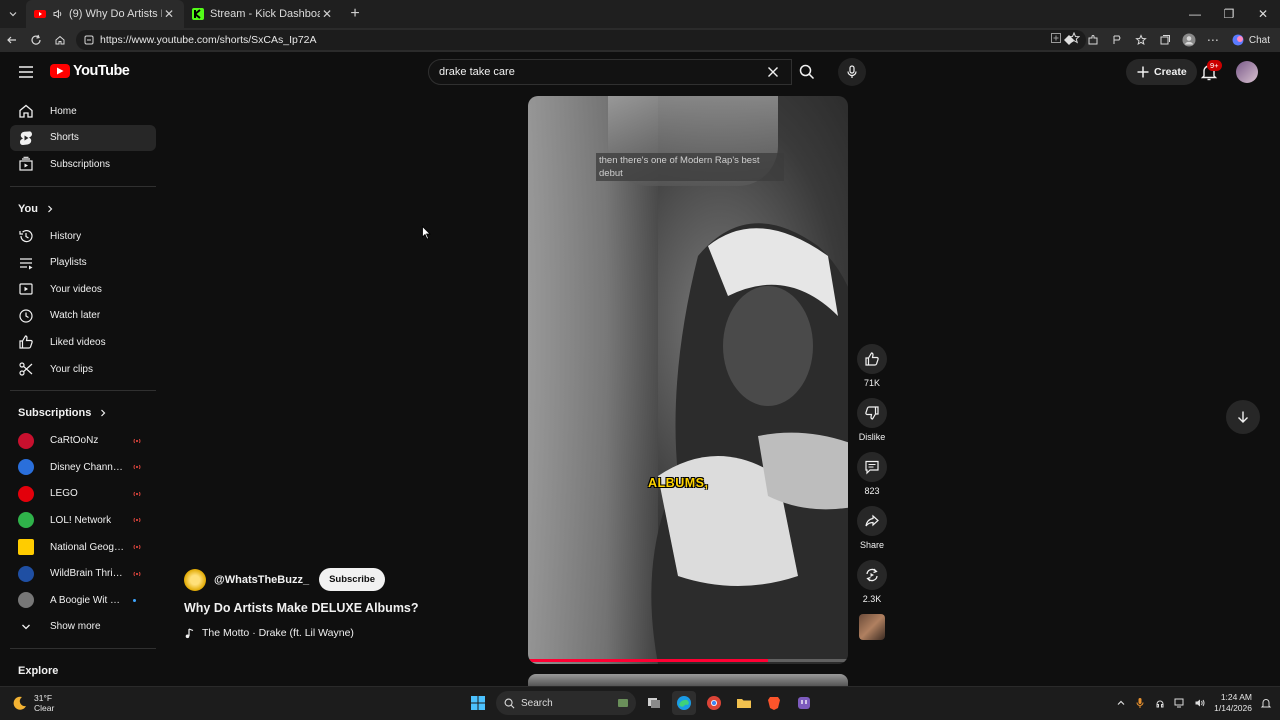 This screenshot has width=1280, height=720. I want to click on system-clock: 1:24 AM 1/14/2026, so click(1233, 703).